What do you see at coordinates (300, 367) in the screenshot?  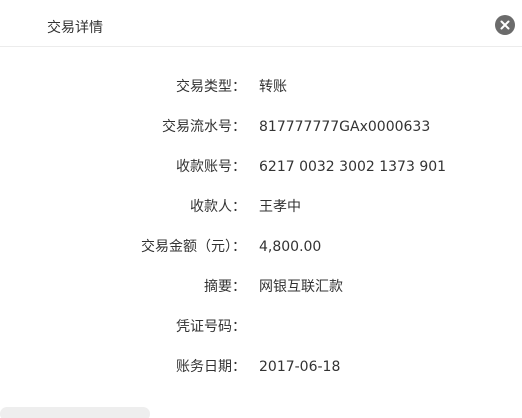 I see `detail-value: 2017-06-18` at bounding box center [300, 367].